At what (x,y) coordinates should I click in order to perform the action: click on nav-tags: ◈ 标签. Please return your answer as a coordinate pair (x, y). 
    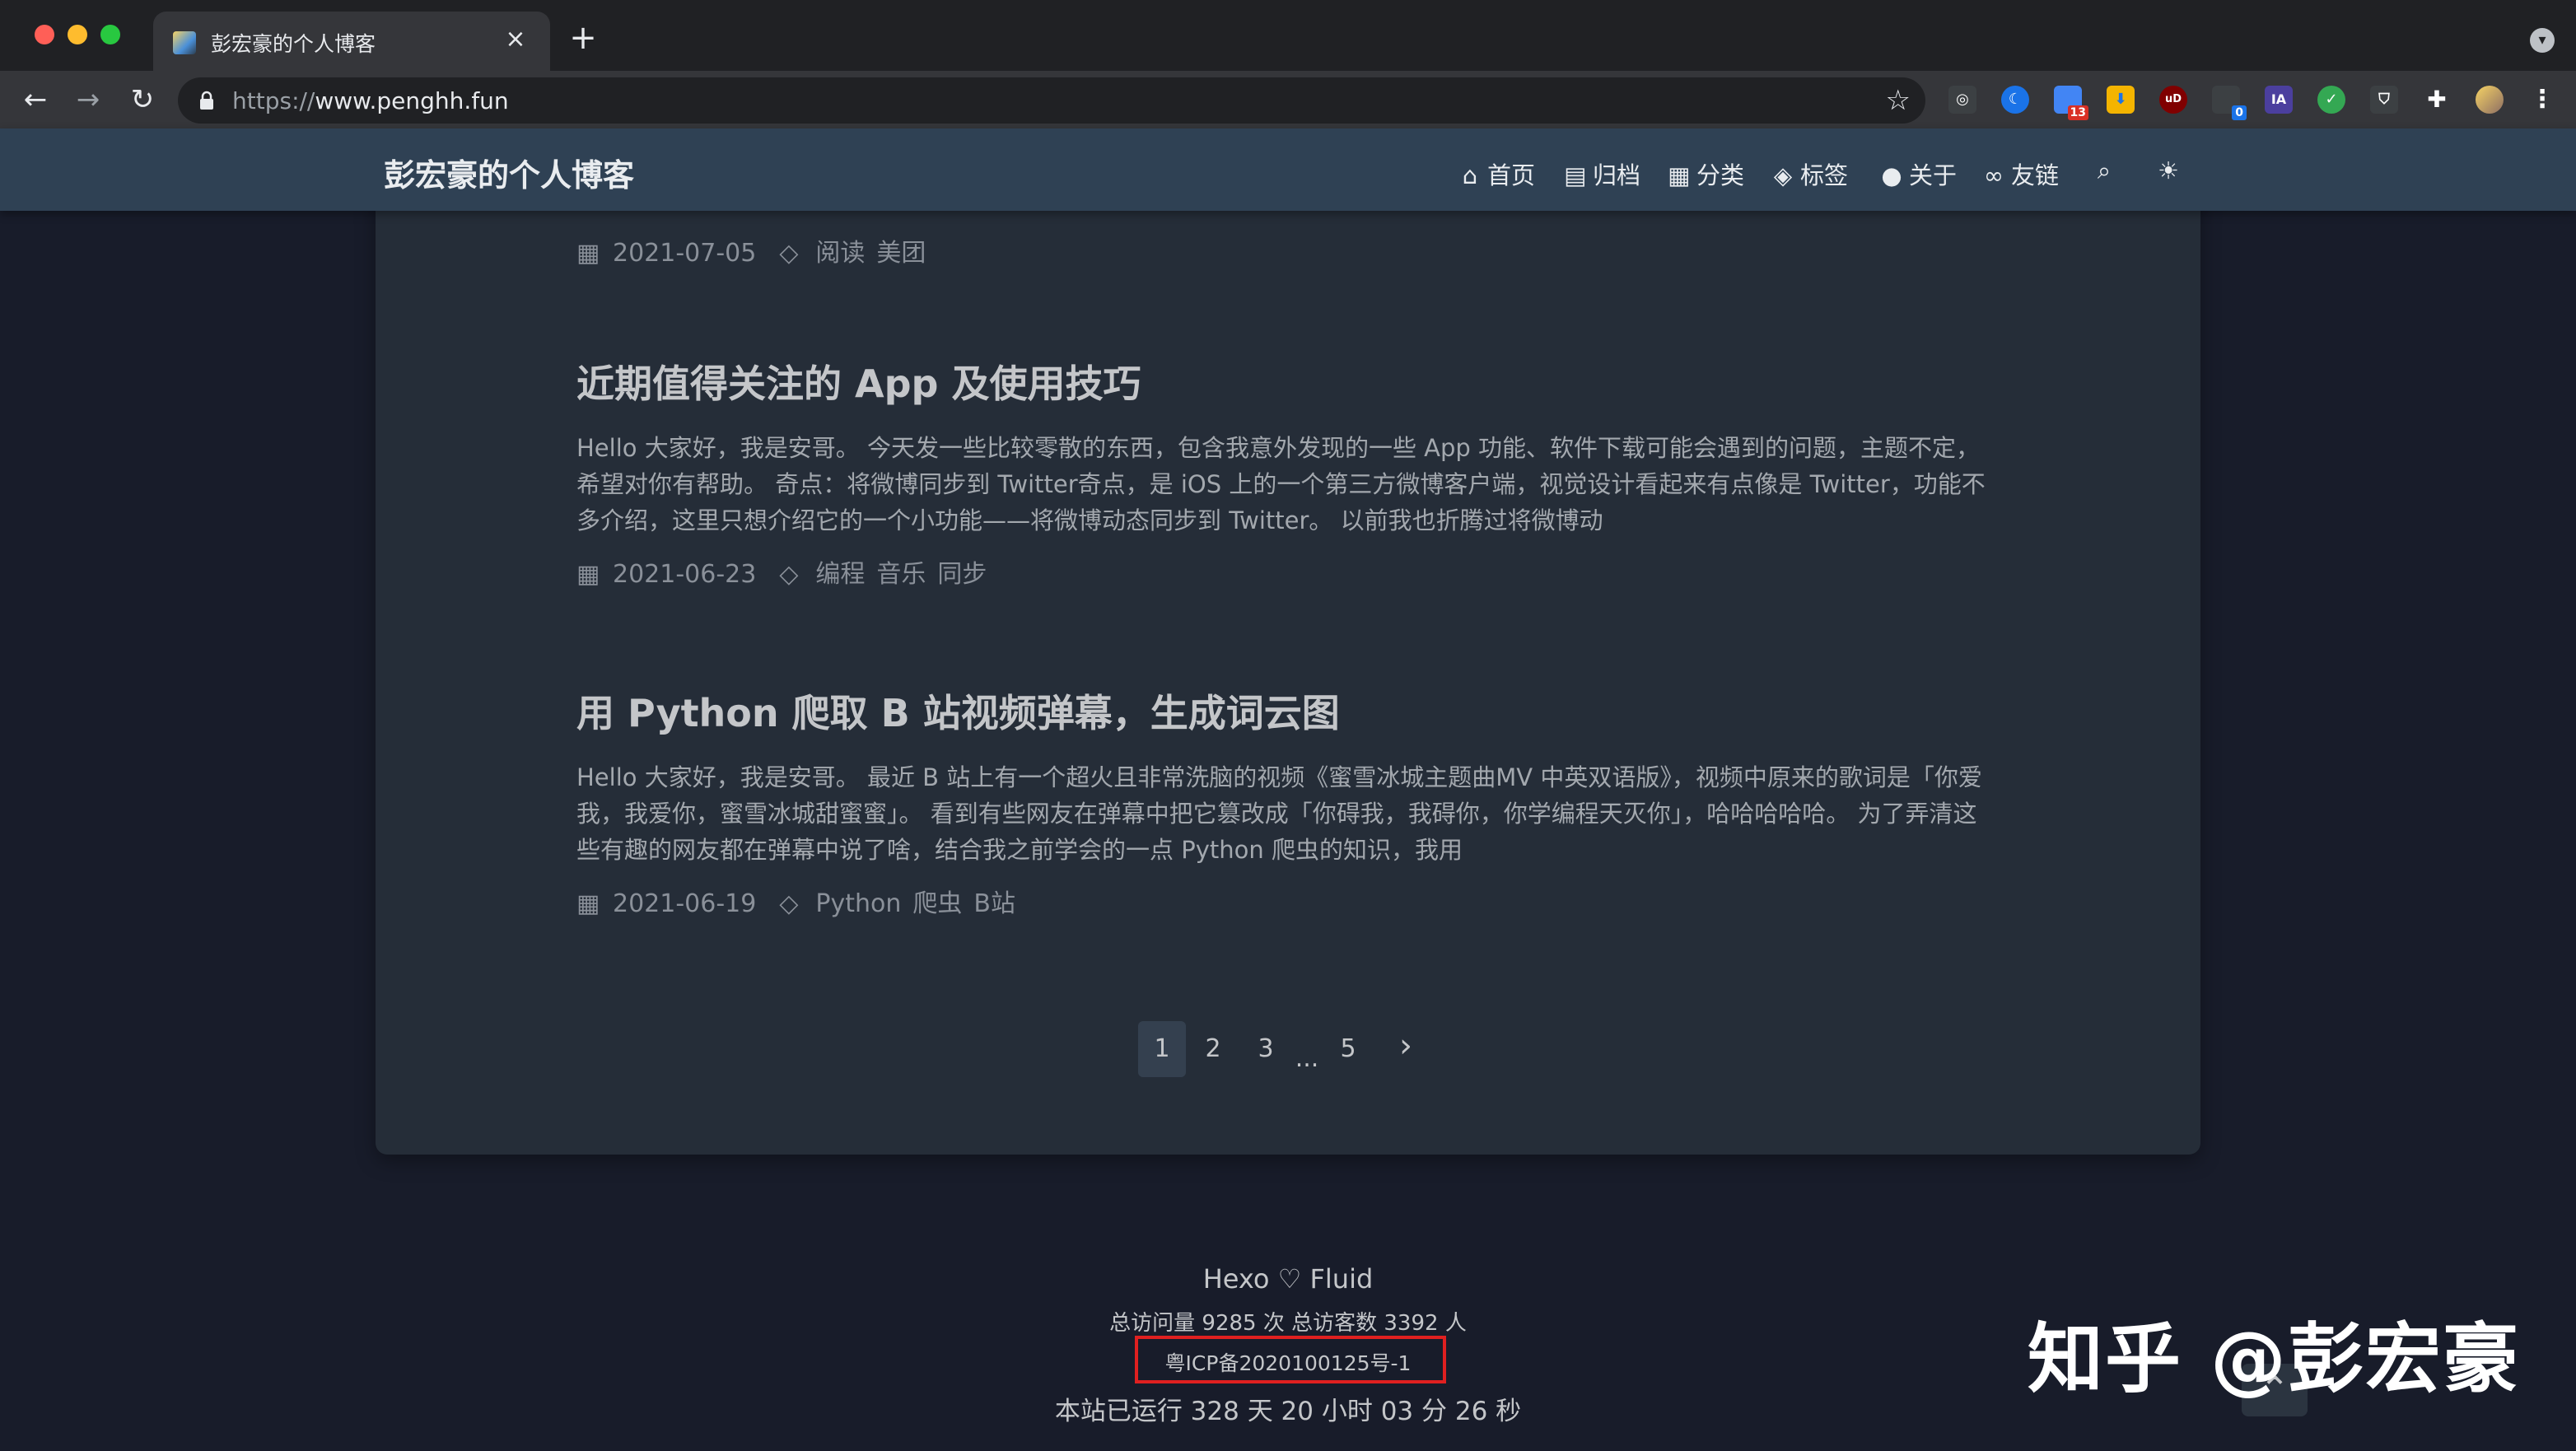
    Looking at the image, I should click on (1809, 173).